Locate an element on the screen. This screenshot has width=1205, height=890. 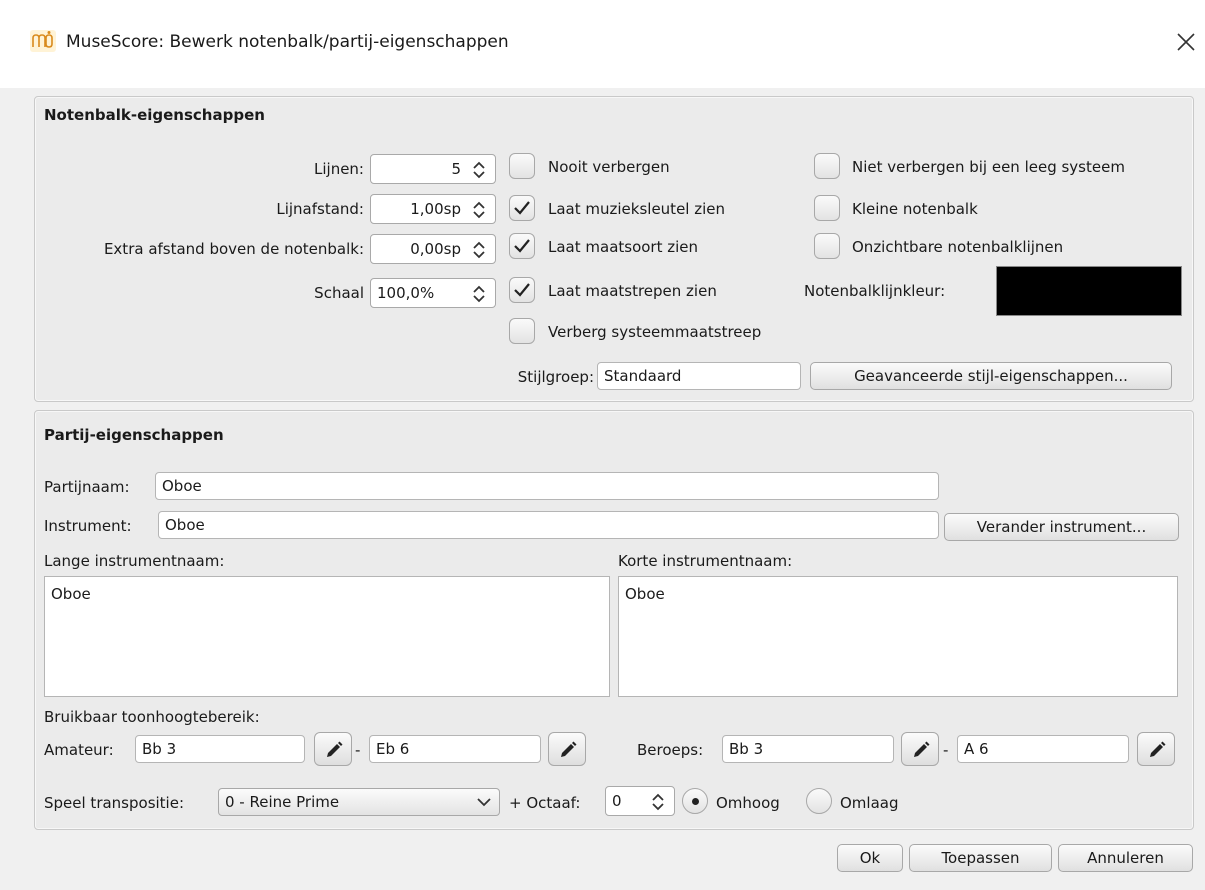
spacing-spinbox: 1,00sp is located at coordinates (433, 209).